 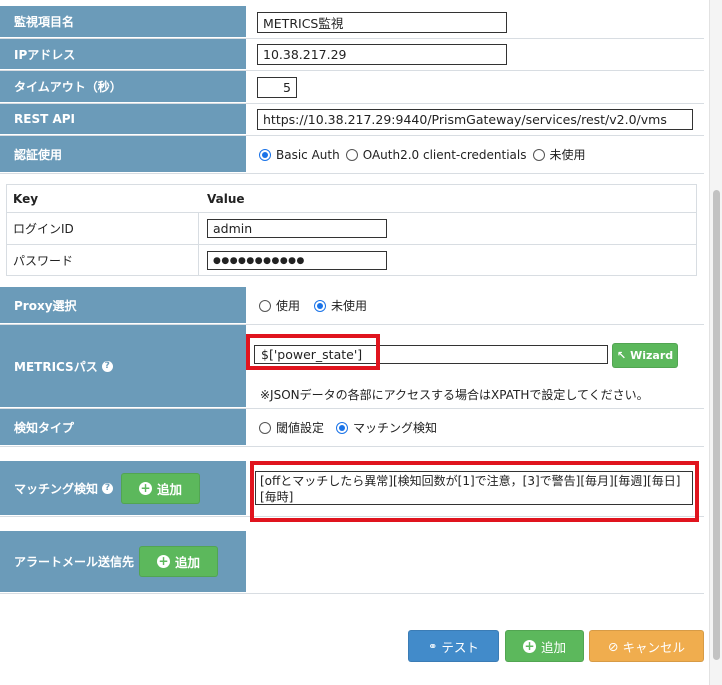 I want to click on label-alert-mail: アラートメール送信先 + 追加, so click(x=123, y=562).